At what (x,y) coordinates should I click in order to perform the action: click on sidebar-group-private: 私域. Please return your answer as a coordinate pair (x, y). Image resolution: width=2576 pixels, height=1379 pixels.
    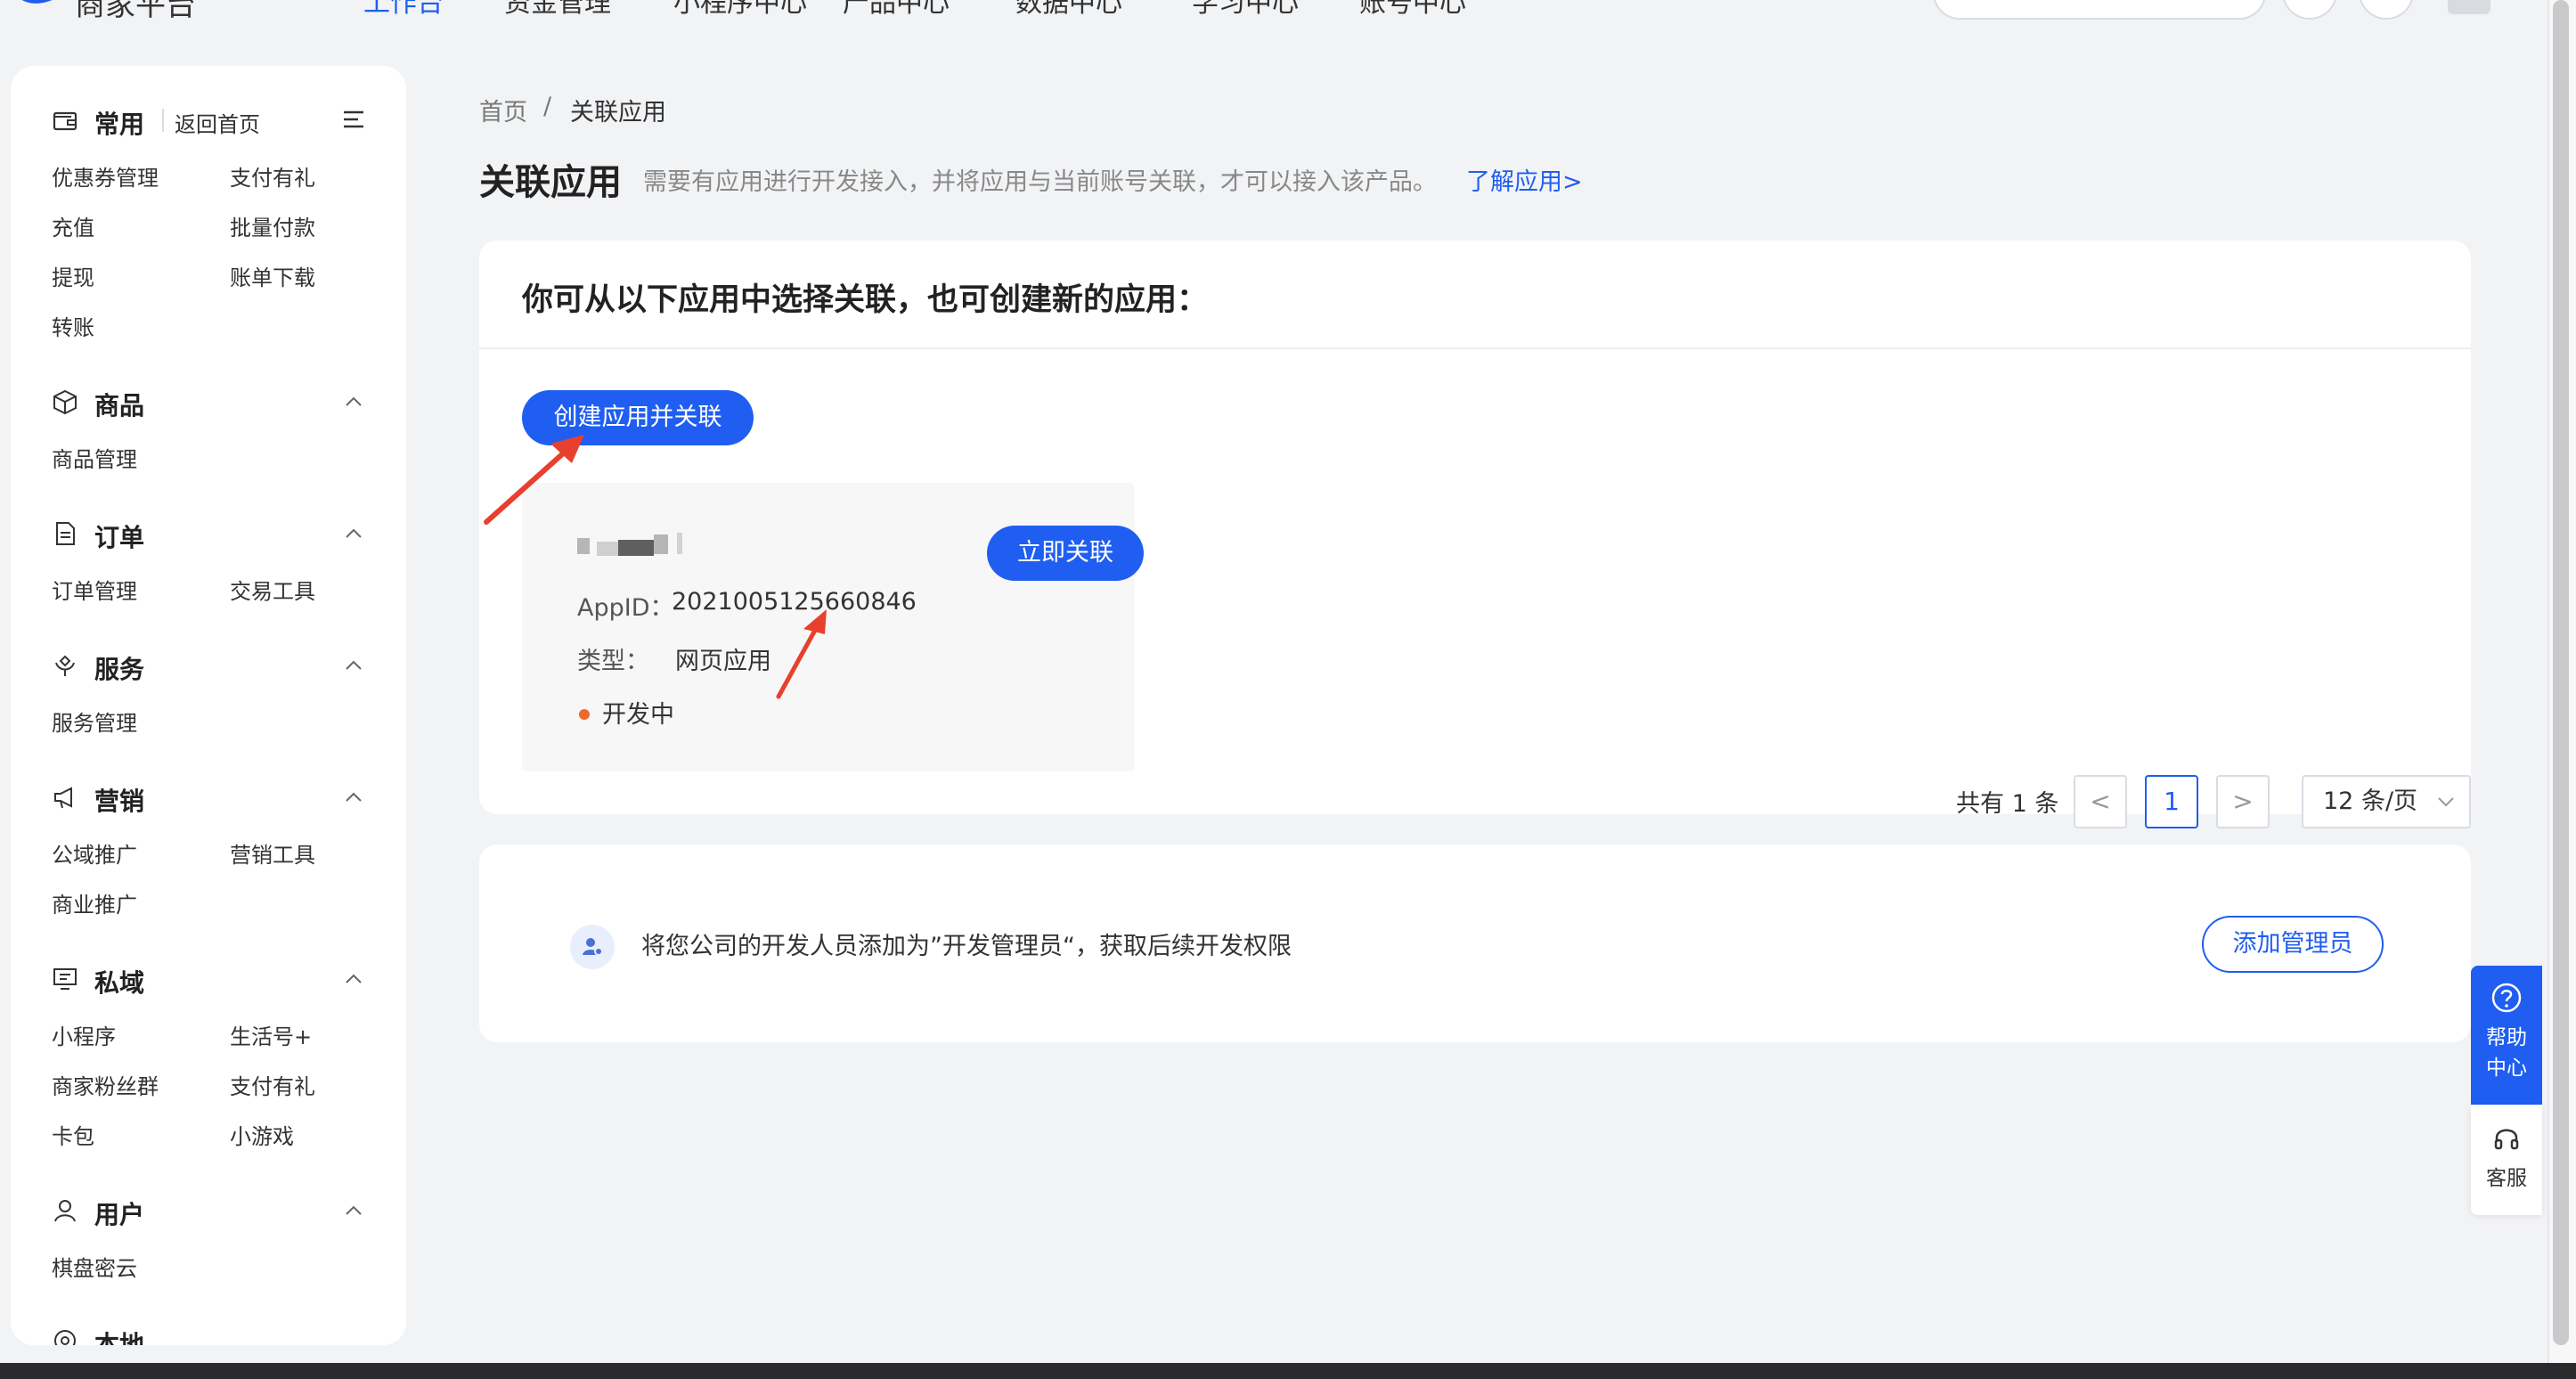
    Looking at the image, I should click on (119, 982).